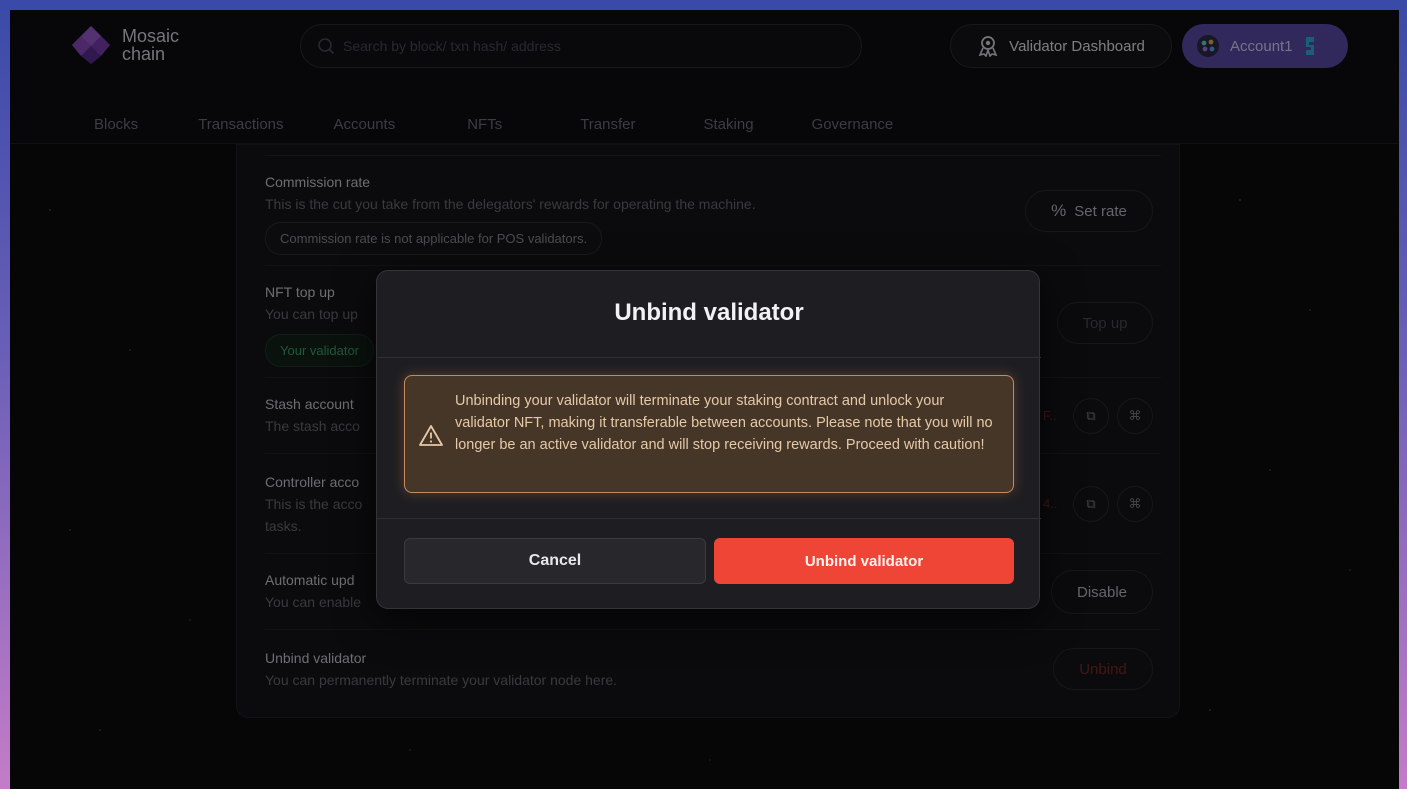 The image size is (1407, 789). I want to click on warning-triangle-icon, so click(431, 435).